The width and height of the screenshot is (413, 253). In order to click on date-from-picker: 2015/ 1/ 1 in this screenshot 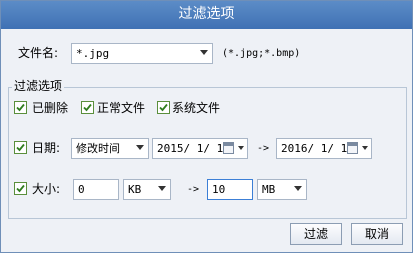, I will do `click(200, 148)`.